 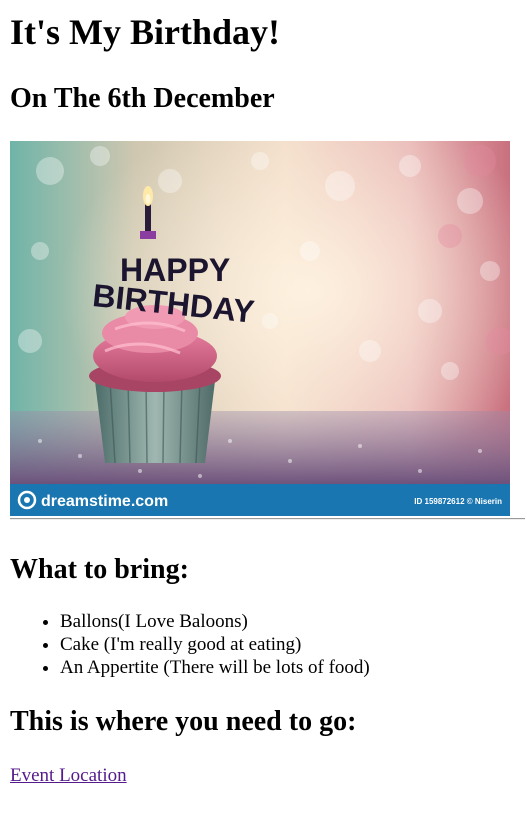 What do you see at coordinates (68, 775) in the screenshot?
I see `event-location-link: Event Location` at bounding box center [68, 775].